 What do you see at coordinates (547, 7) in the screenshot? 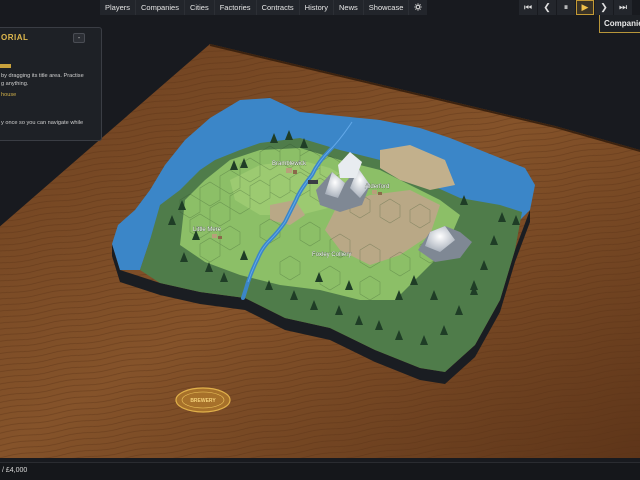
I see `step-back-icon: ❮` at bounding box center [547, 7].